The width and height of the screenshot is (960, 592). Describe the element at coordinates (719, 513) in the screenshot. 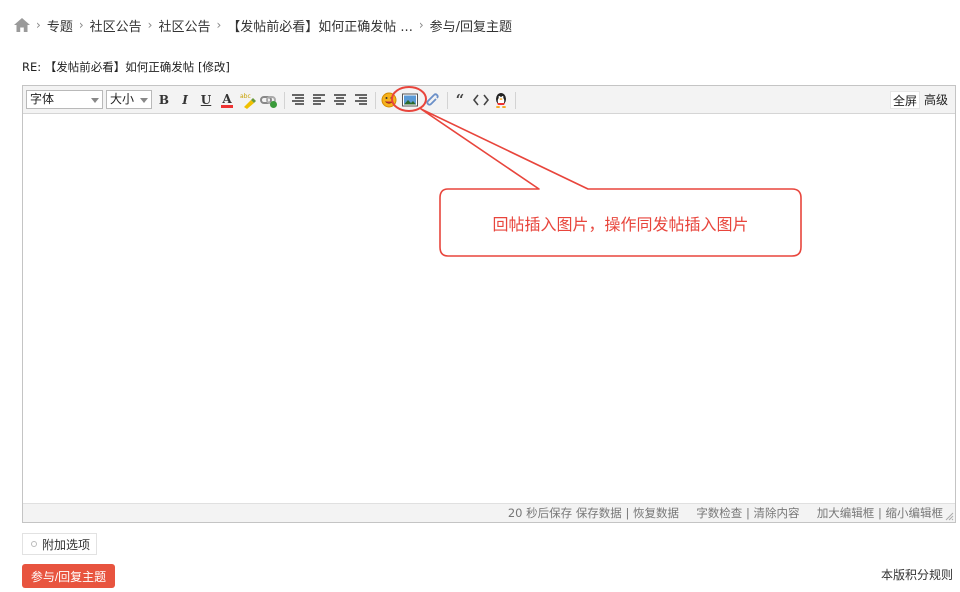

I see `word-count-check-link: 字数检查` at that location.